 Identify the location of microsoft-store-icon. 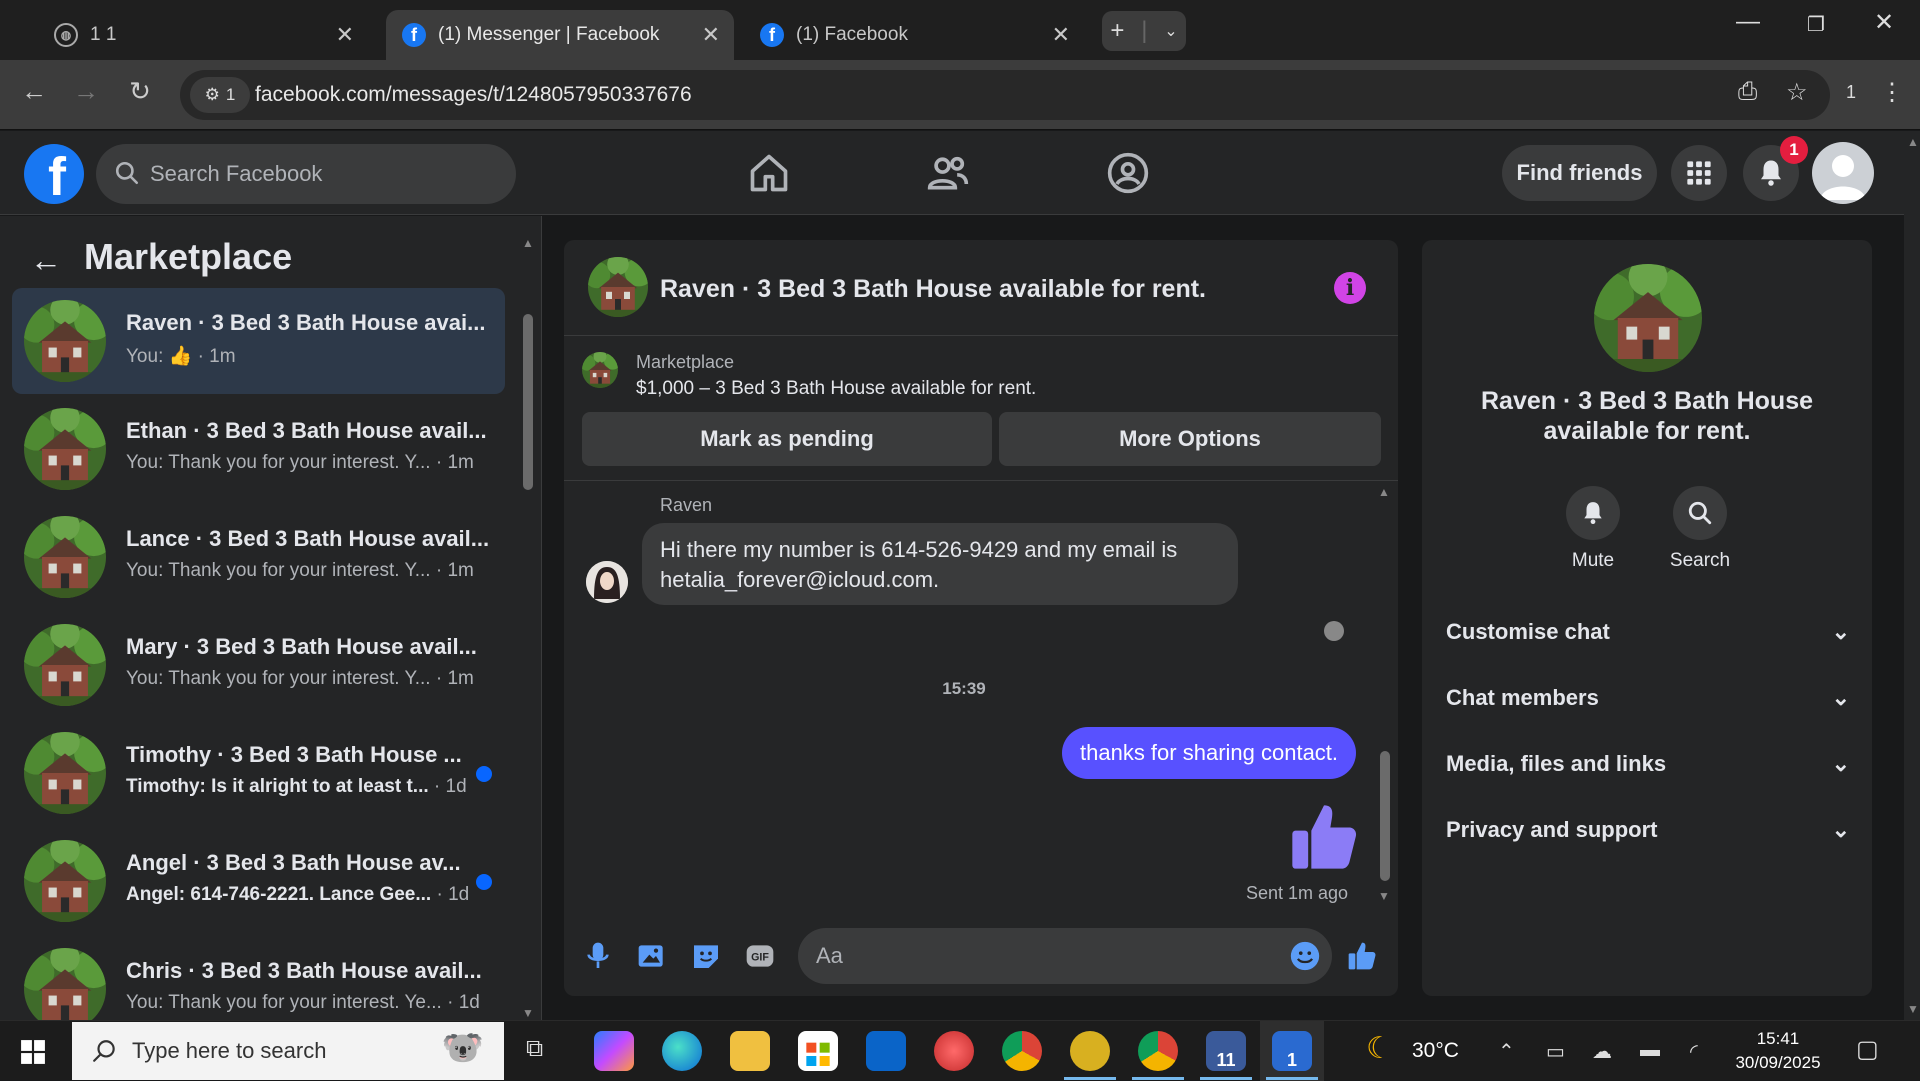
(818, 1051).